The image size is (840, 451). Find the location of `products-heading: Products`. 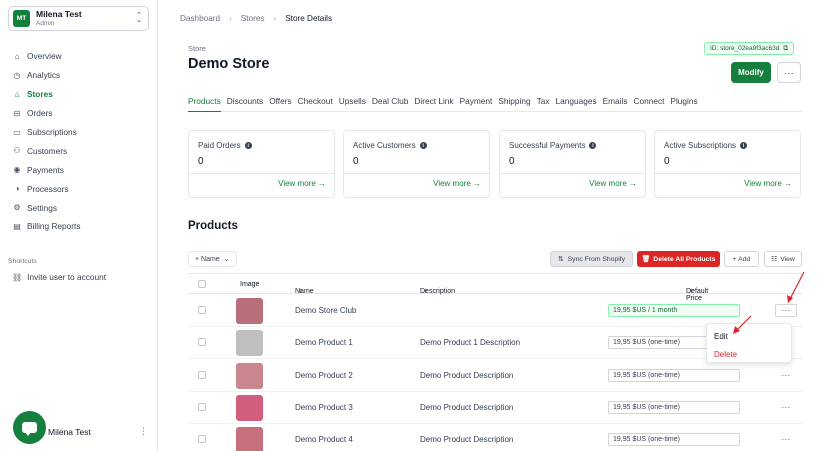

products-heading: Products is located at coordinates (213, 226).